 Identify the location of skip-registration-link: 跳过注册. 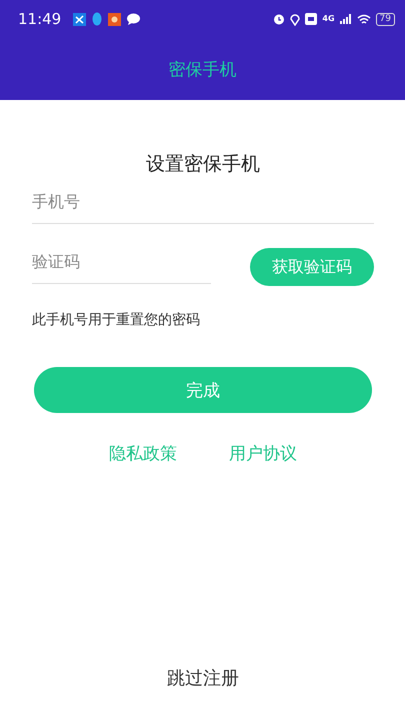
(203, 678).